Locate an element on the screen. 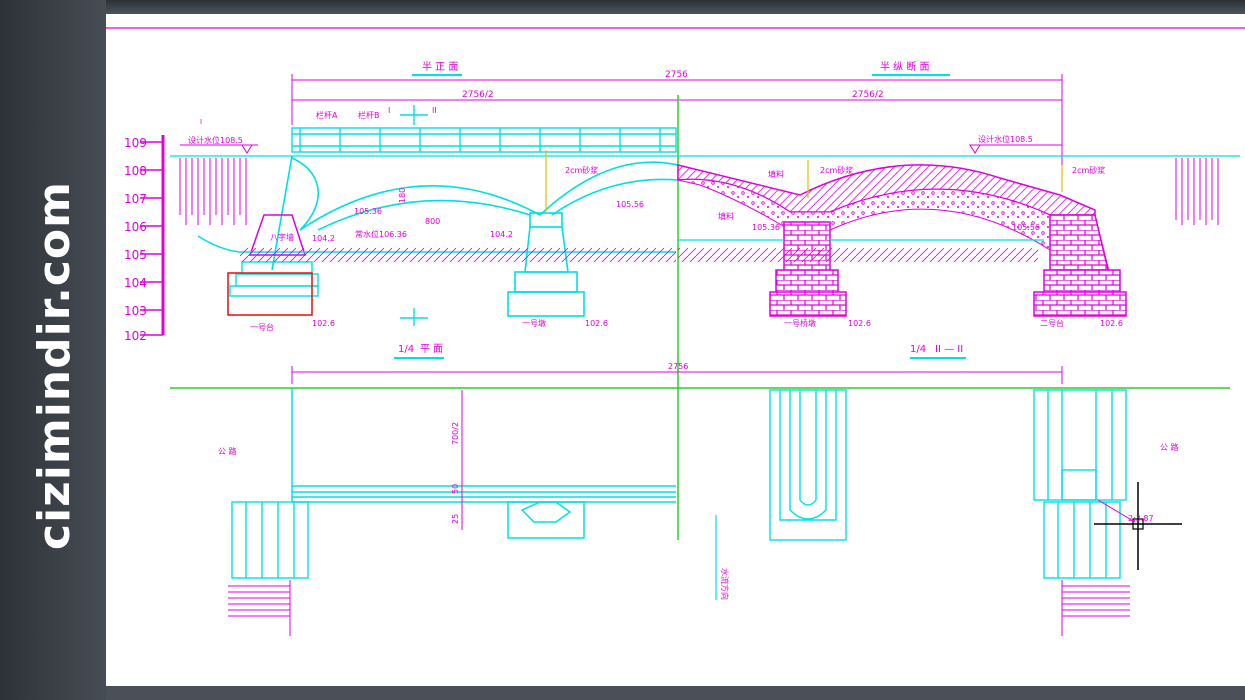  abutment-right-label: 二号台 is located at coordinates (1052, 323).